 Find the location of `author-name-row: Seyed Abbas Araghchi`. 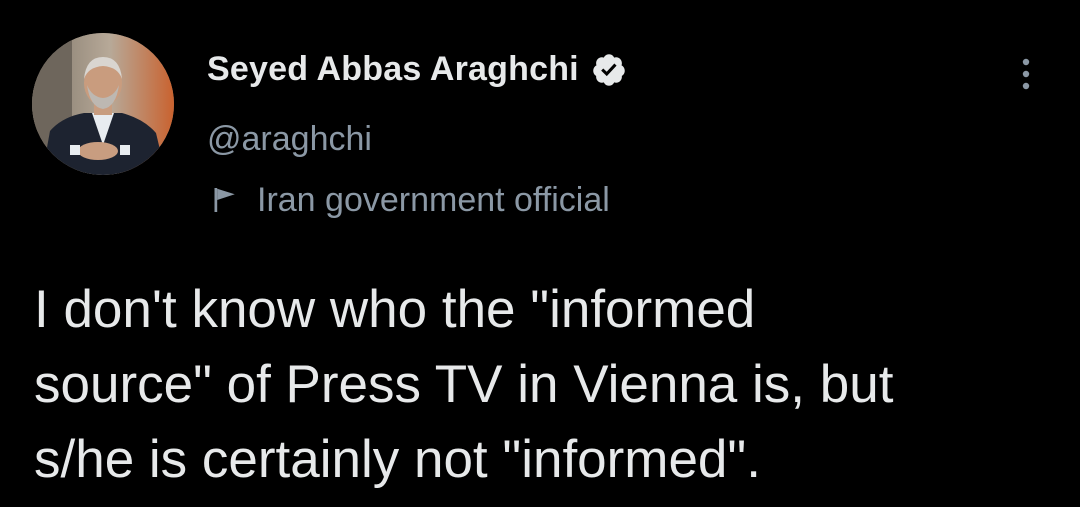

author-name-row: Seyed Abbas Araghchi is located at coordinates (417, 69).